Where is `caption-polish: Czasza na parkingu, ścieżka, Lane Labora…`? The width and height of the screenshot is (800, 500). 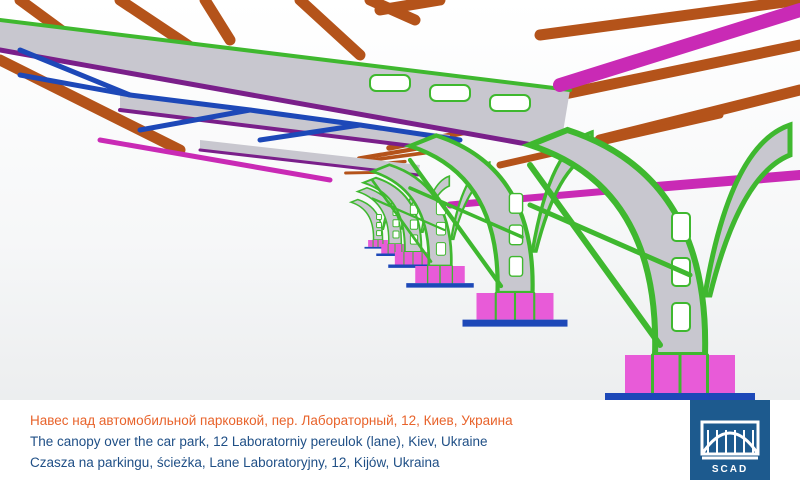 caption-polish: Czasza na parkingu, ścieżka, Lane Labora… is located at coordinates (235, 462).